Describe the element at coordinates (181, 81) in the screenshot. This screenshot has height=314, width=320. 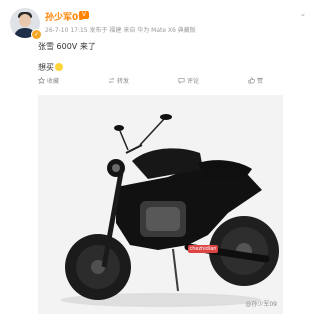
I see `comment-icon` at that location.